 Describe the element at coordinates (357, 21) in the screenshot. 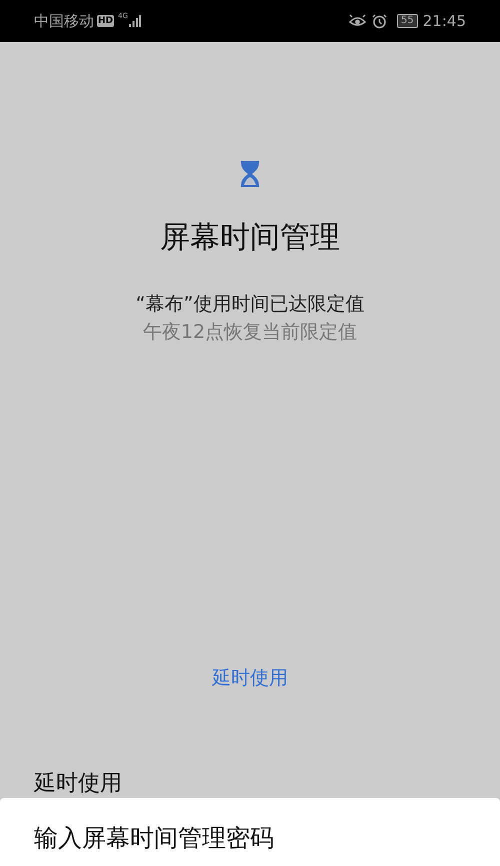

I see `eye-icon` at that location.